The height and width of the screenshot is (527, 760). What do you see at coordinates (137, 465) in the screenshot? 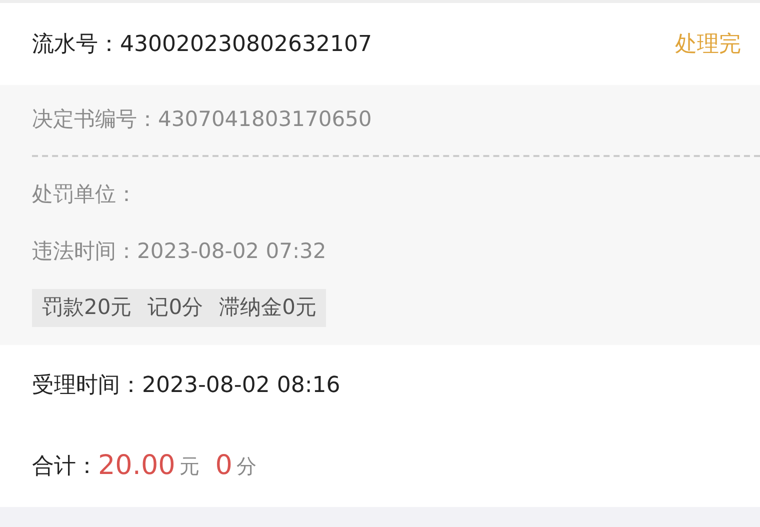
I see `total-amount: 20.00` at bounding box center [137, 465].